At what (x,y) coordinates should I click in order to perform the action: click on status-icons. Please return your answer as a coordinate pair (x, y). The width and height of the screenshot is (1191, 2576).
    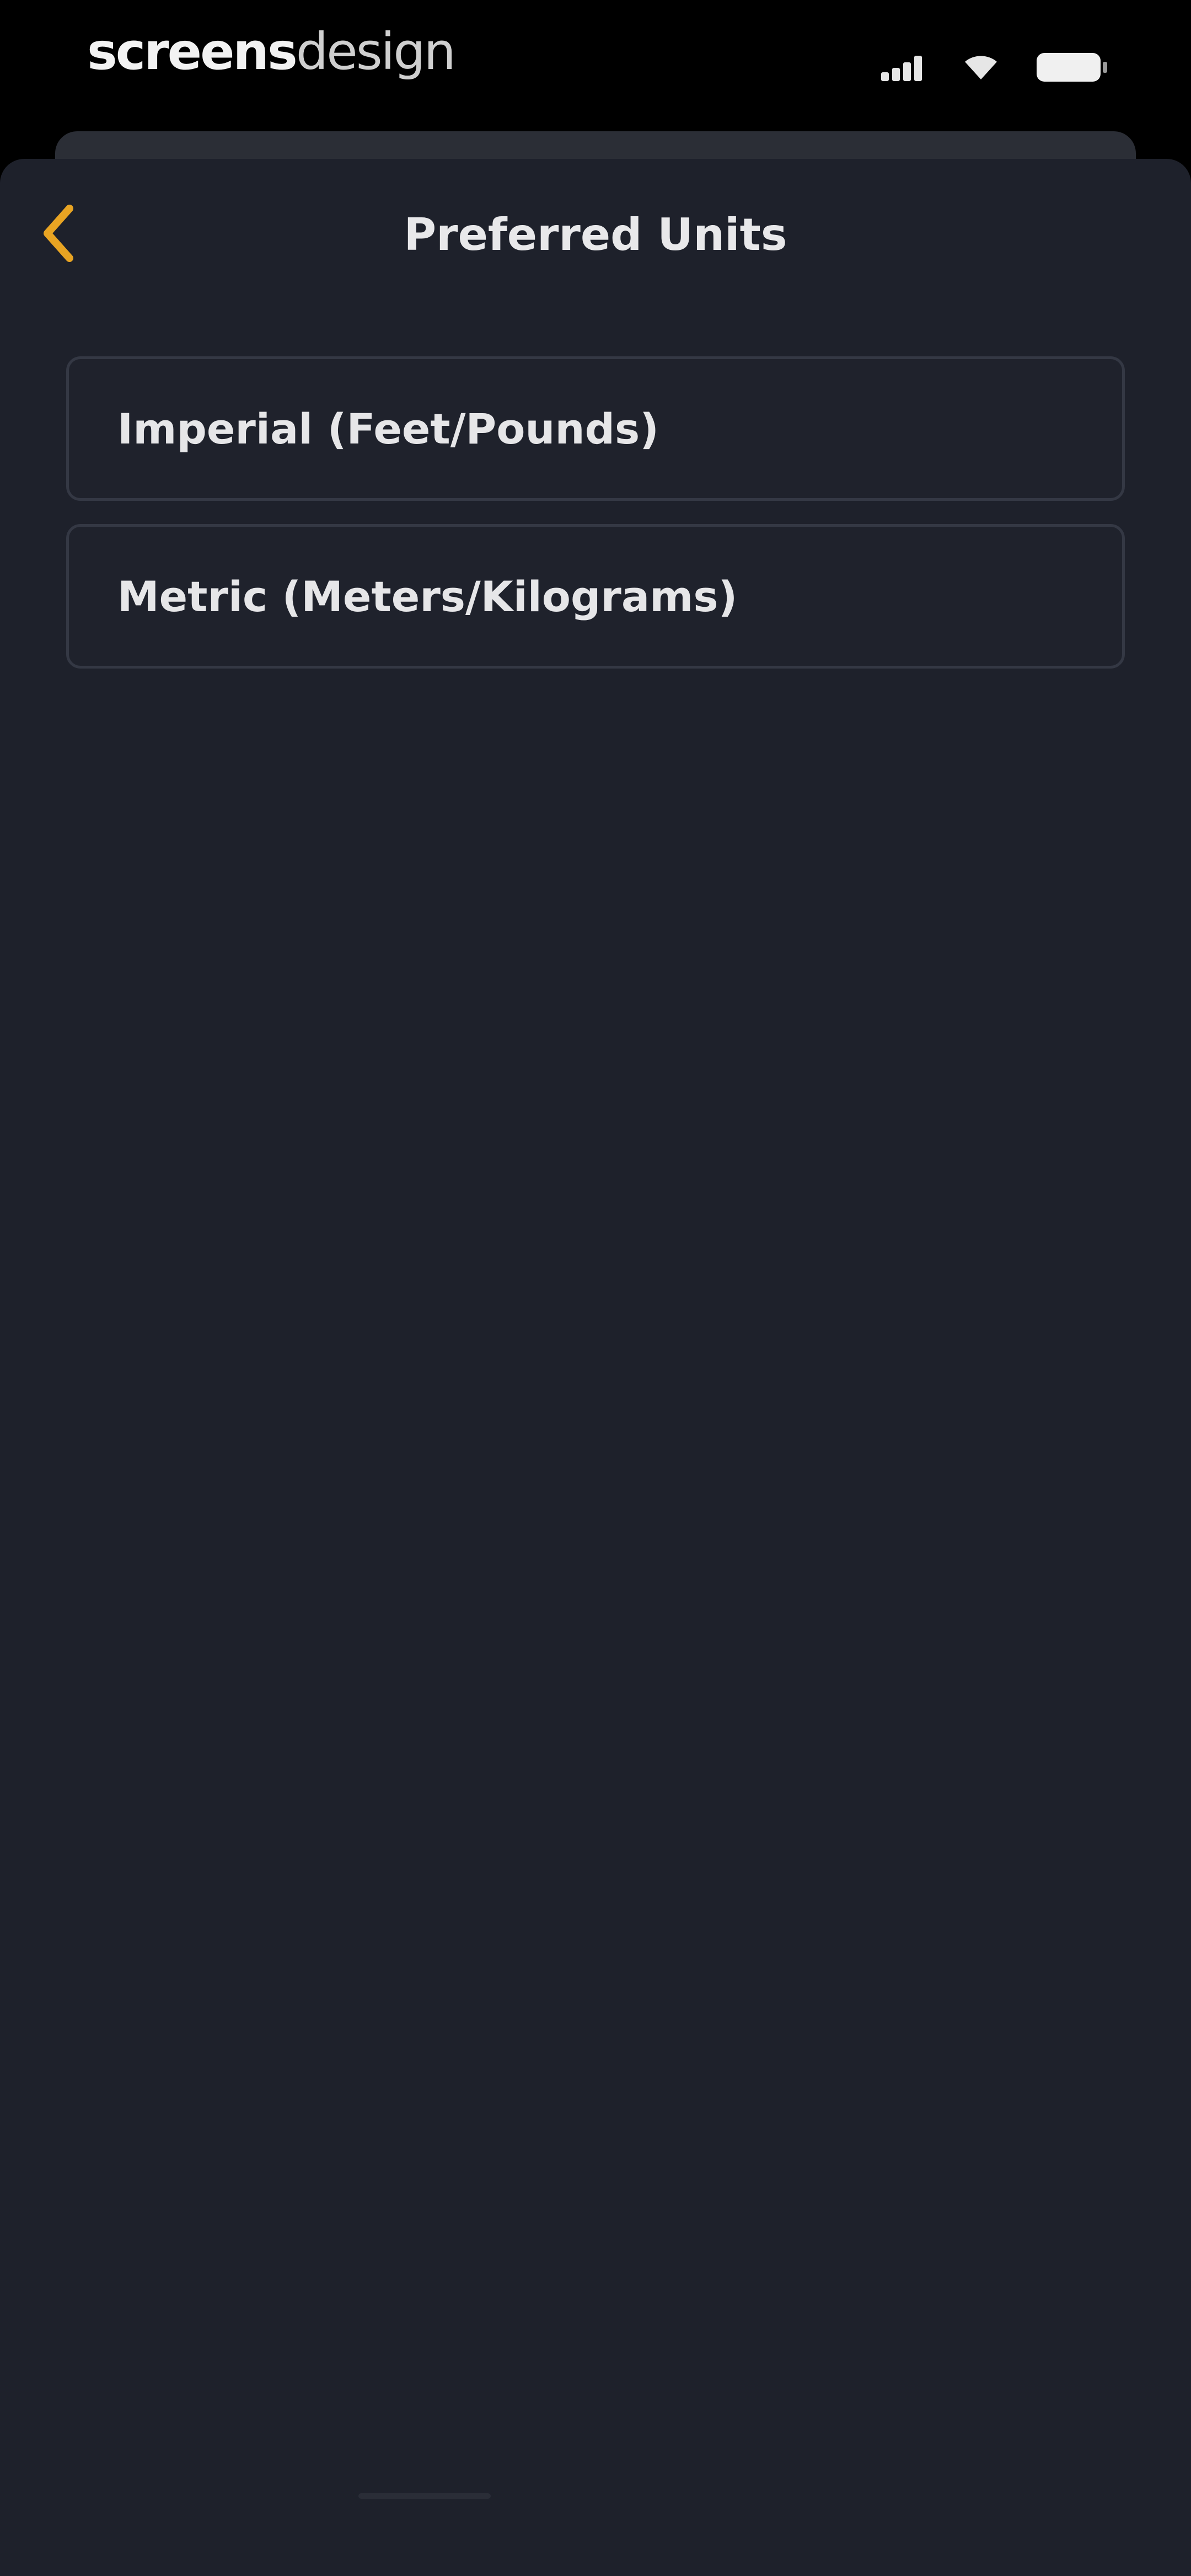
    Looking at the image, I should click on (995, 67).